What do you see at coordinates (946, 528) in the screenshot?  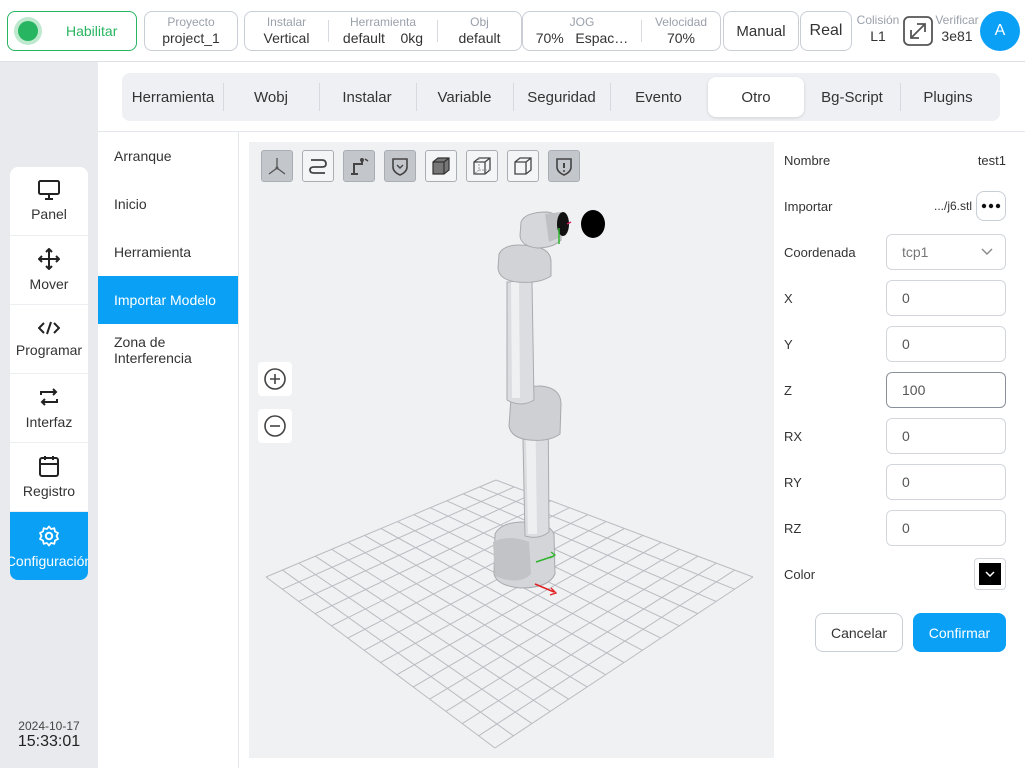 I see `rz-input: 0` at bounding box center [946, 528].